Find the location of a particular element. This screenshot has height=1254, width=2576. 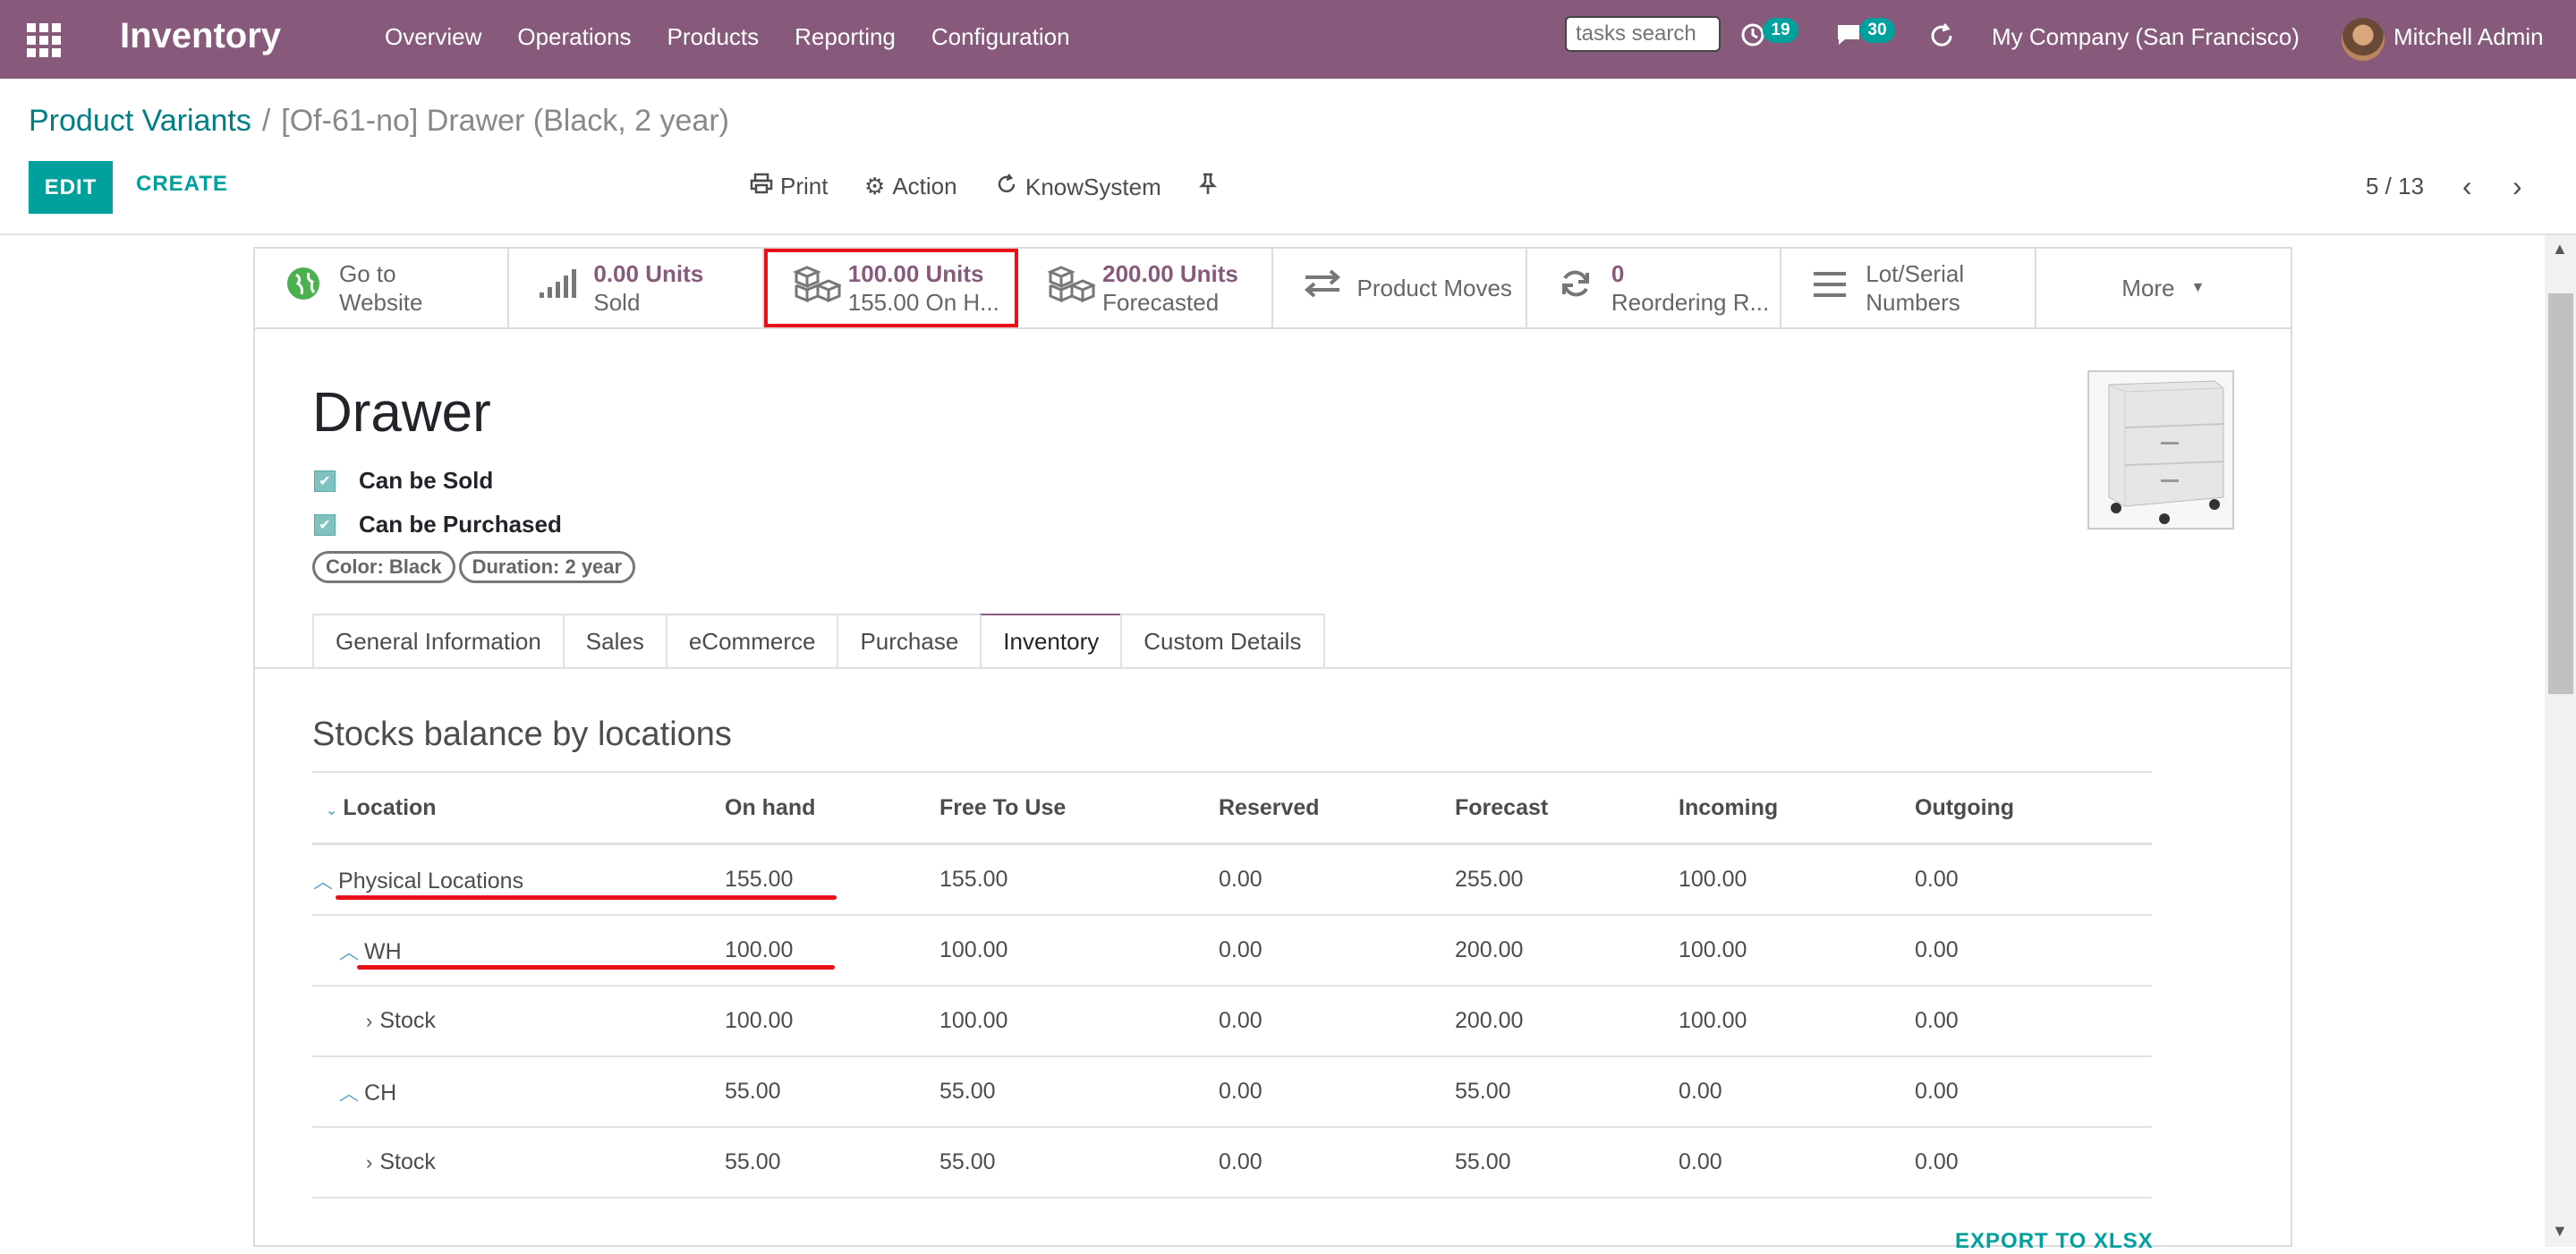

go-to-website-button: Go to Website is located at coordinates (382, 288).